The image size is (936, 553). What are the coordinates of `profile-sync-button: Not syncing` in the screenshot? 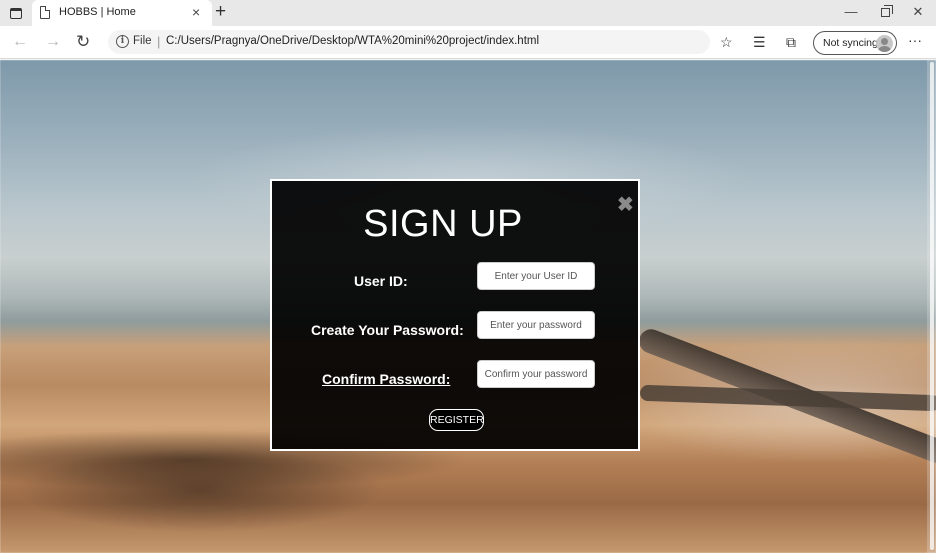 It's located at (855, 43).